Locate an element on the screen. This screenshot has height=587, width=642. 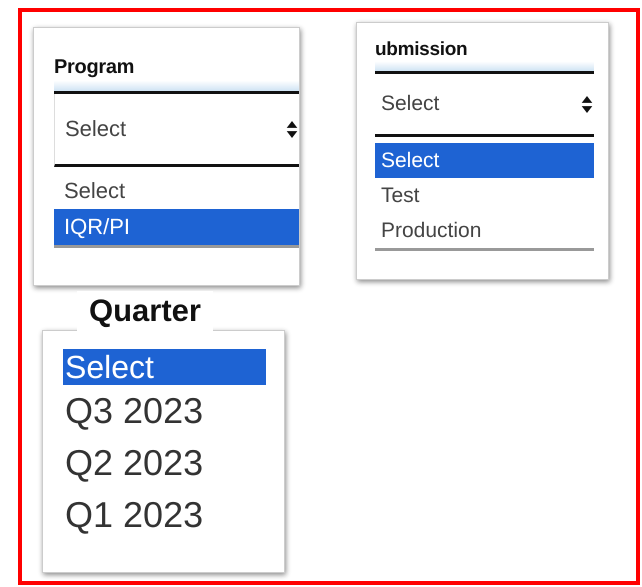
list-option: Production is located at coordinates (484, 230).